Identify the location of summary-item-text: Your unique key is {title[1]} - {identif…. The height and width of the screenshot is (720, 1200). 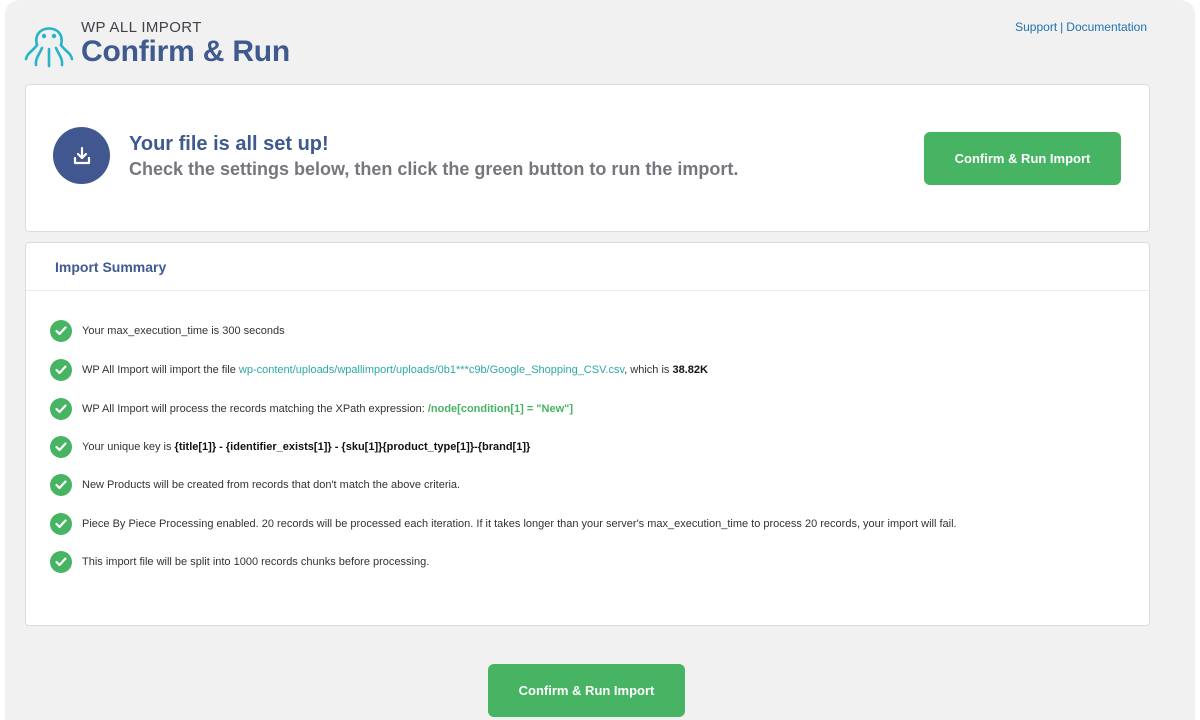
(306, 447).